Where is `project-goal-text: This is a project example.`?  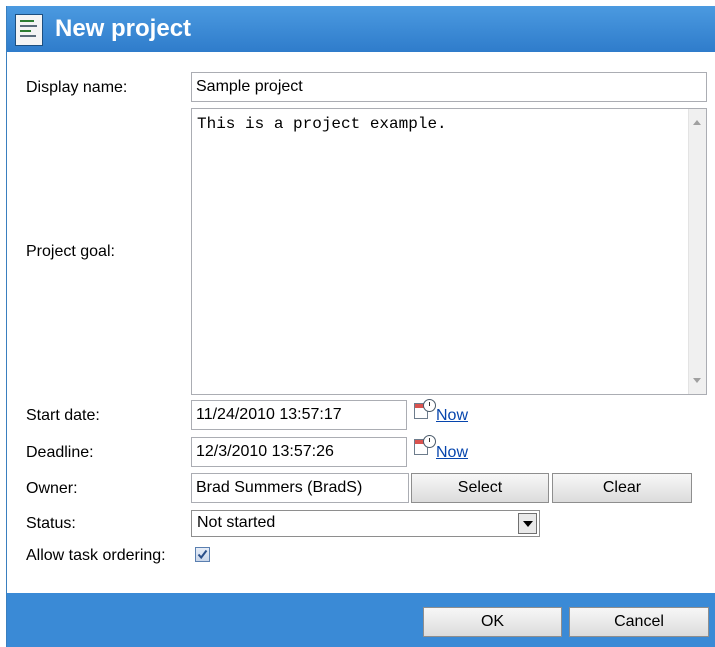
project-goal-text: This is a project example. is located at coordinates (322, 124).